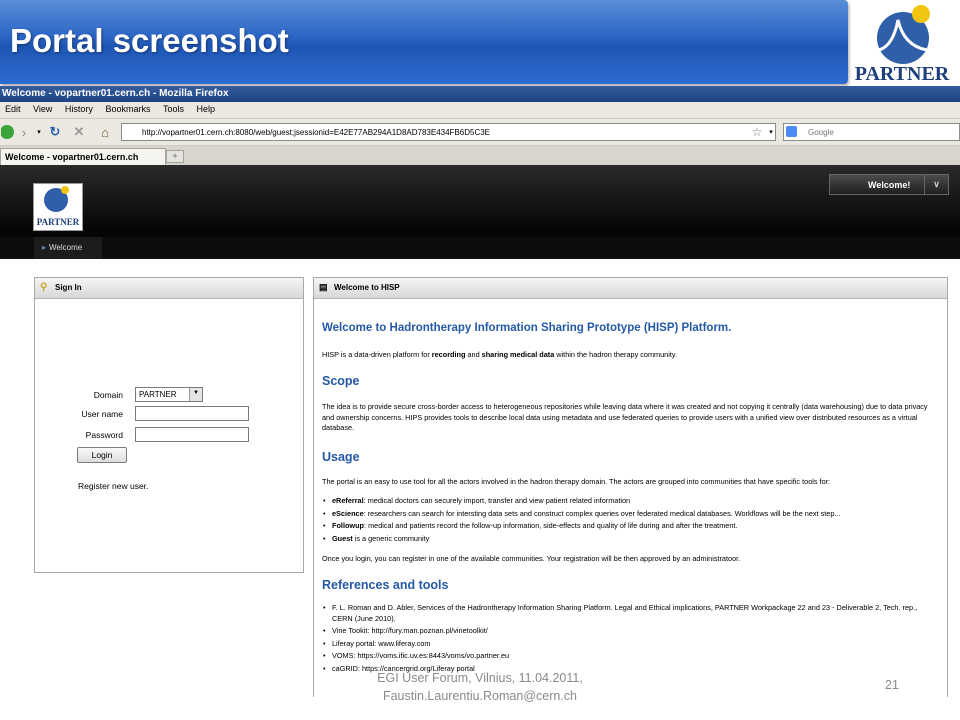 Image resolution: width=960 pixels, height=720 pixels. I want to click on google-search-icon, so click(791, 131).